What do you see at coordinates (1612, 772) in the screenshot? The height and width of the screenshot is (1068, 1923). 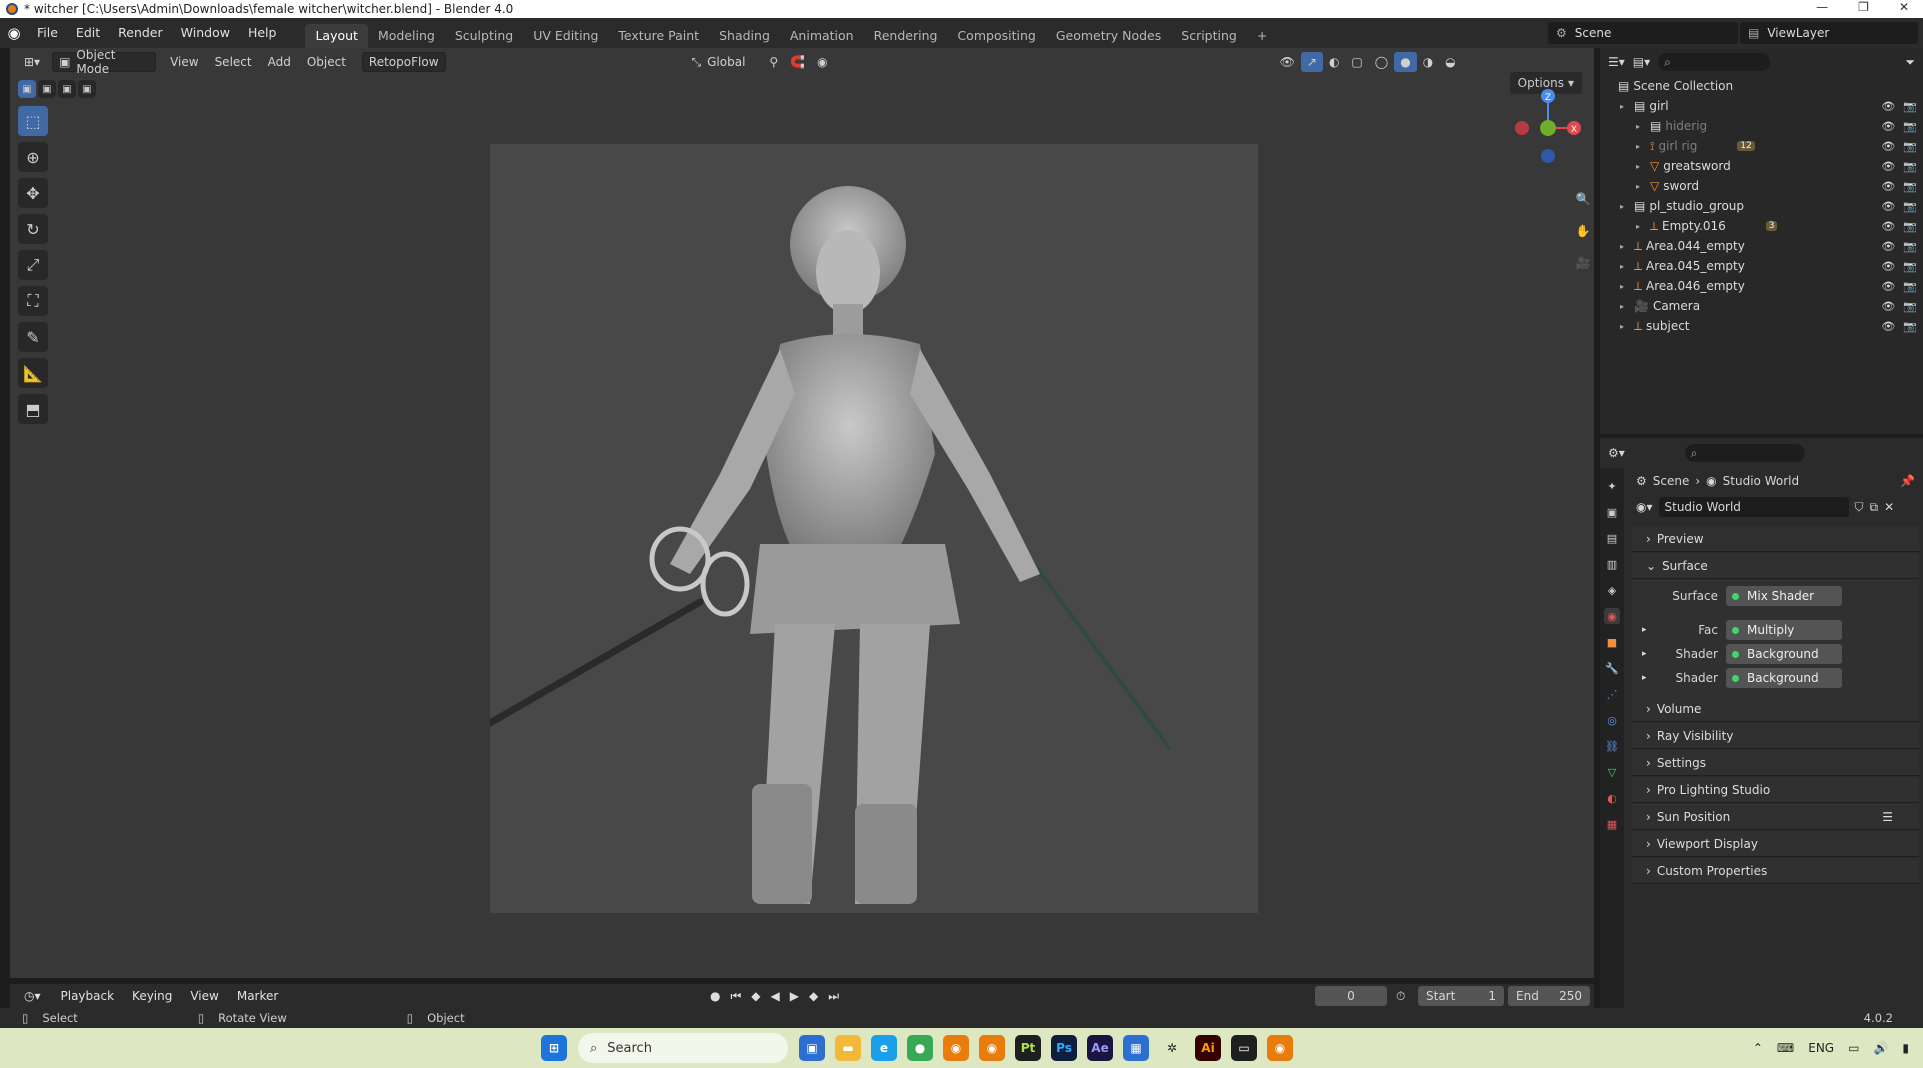 I see `data-tab-icon: ▽` at bounding box center [1612, 772].